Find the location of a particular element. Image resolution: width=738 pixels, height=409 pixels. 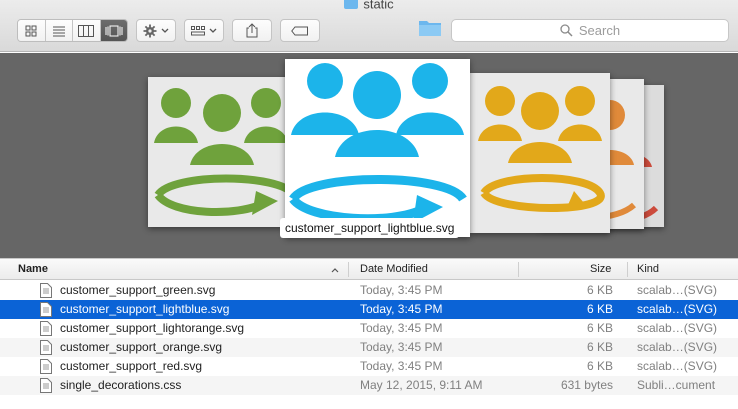

coverflow-card-lightorange is located at coordinates (540, 153).